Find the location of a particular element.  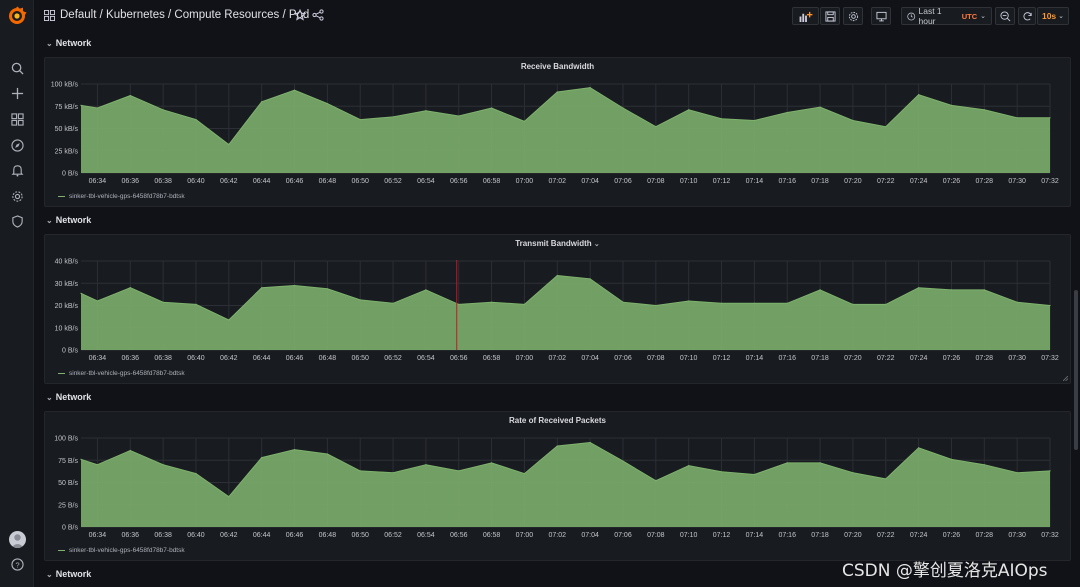

x-tick-label: 07:22 is located at coordinates (886, 358).